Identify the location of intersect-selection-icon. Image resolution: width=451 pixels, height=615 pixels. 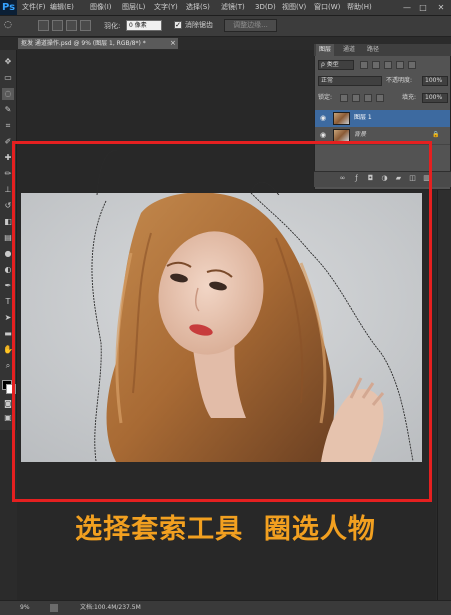
(85, 25).